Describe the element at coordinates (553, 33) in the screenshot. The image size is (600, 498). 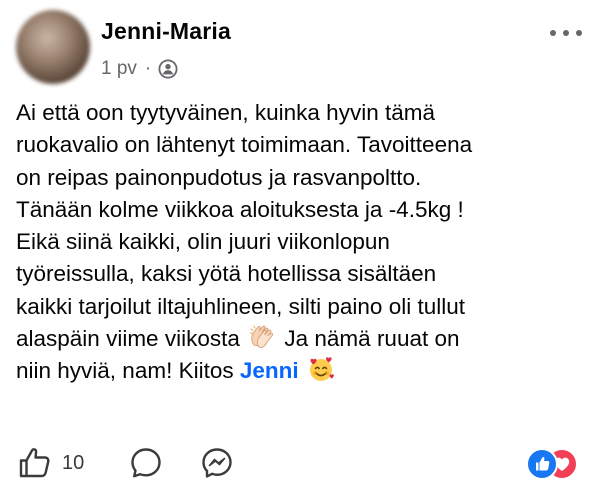
I see `more-options-icon` at that location.